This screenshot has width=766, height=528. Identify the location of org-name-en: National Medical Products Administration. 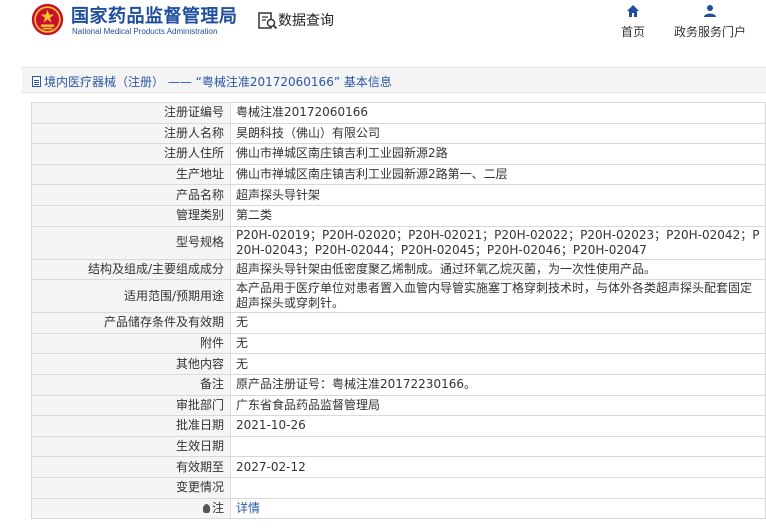
(145, 31).